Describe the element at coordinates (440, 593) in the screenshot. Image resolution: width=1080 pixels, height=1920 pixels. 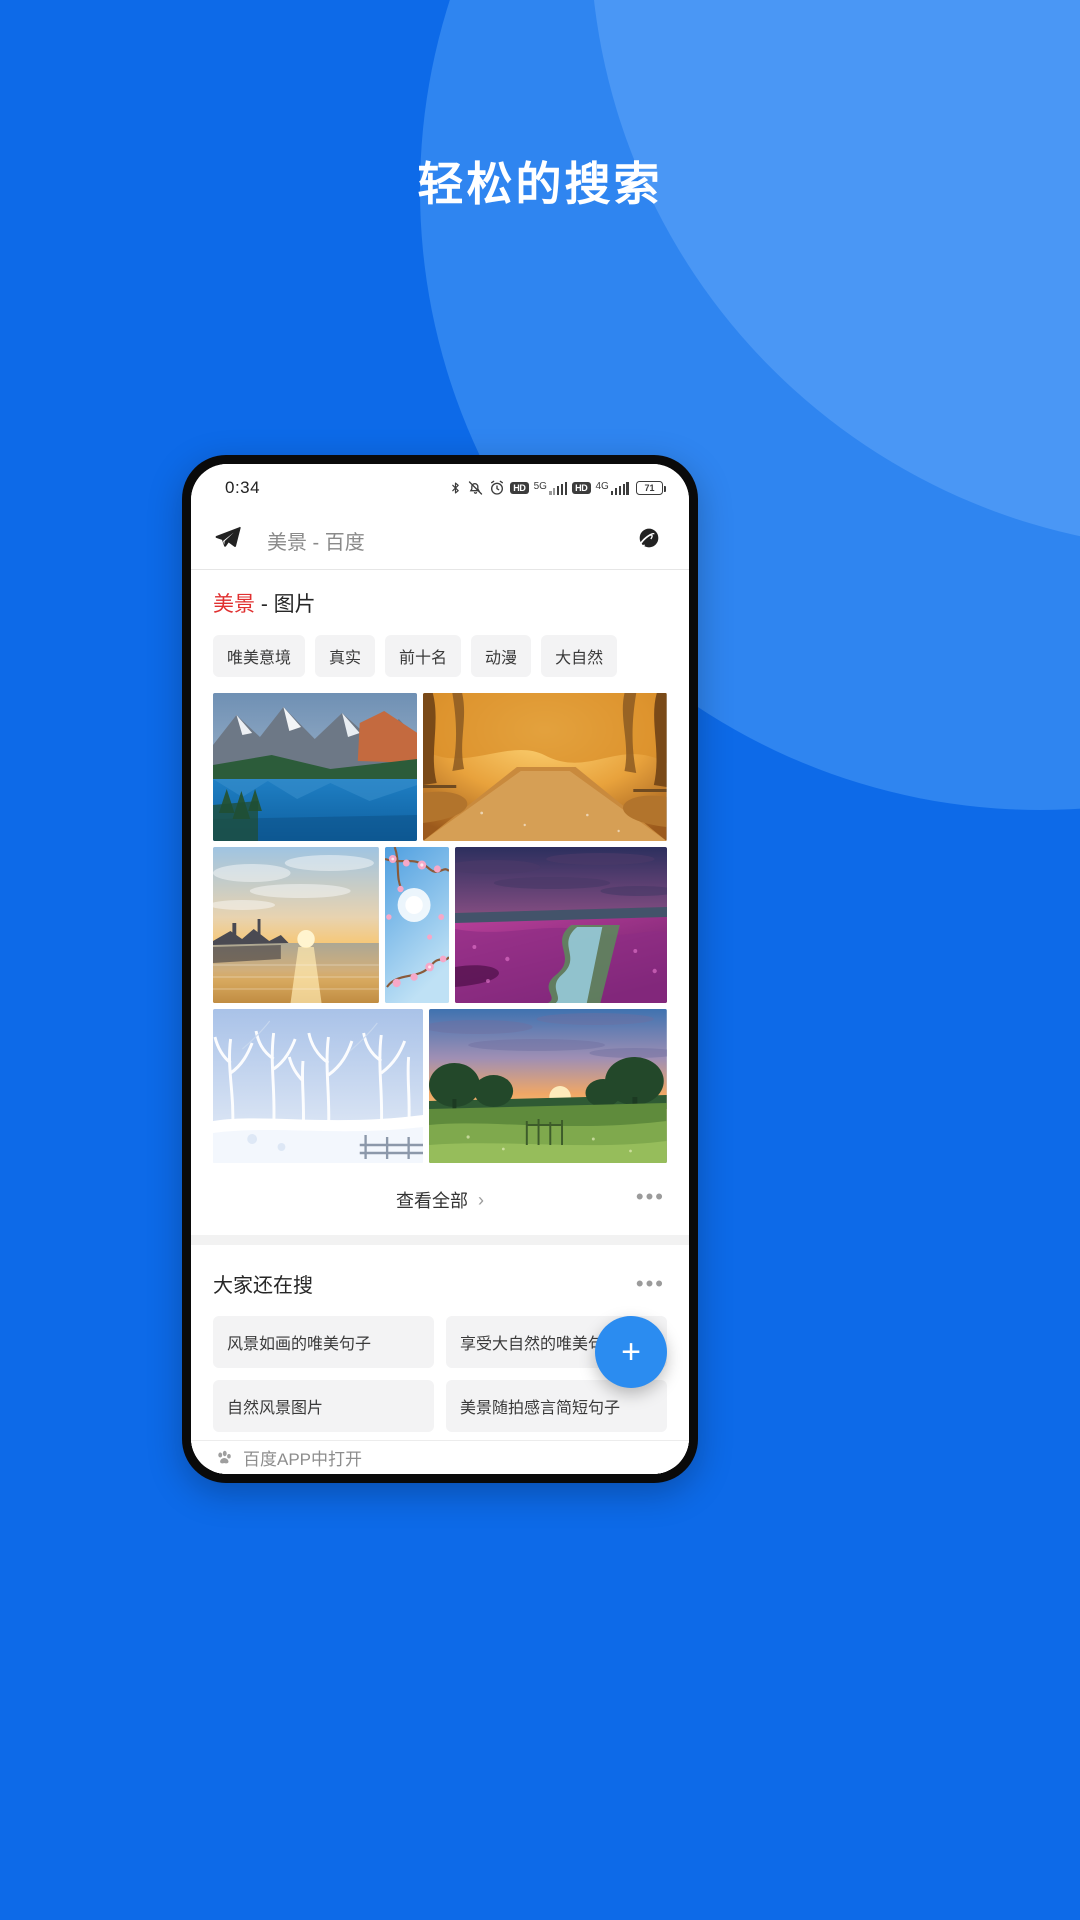
I see `images-card-title: 美景 - 图片` at that location.